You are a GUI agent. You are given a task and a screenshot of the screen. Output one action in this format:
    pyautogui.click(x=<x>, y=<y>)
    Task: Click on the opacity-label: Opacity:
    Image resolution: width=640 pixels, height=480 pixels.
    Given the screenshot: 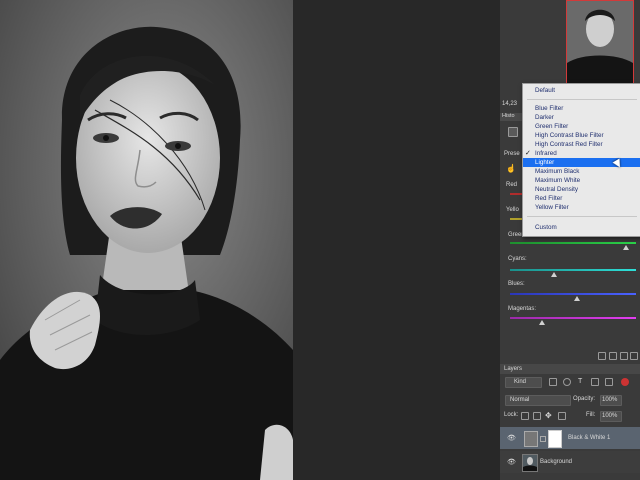 What is the action you would take?
    pyautogui.click(x=584, y=399)
    